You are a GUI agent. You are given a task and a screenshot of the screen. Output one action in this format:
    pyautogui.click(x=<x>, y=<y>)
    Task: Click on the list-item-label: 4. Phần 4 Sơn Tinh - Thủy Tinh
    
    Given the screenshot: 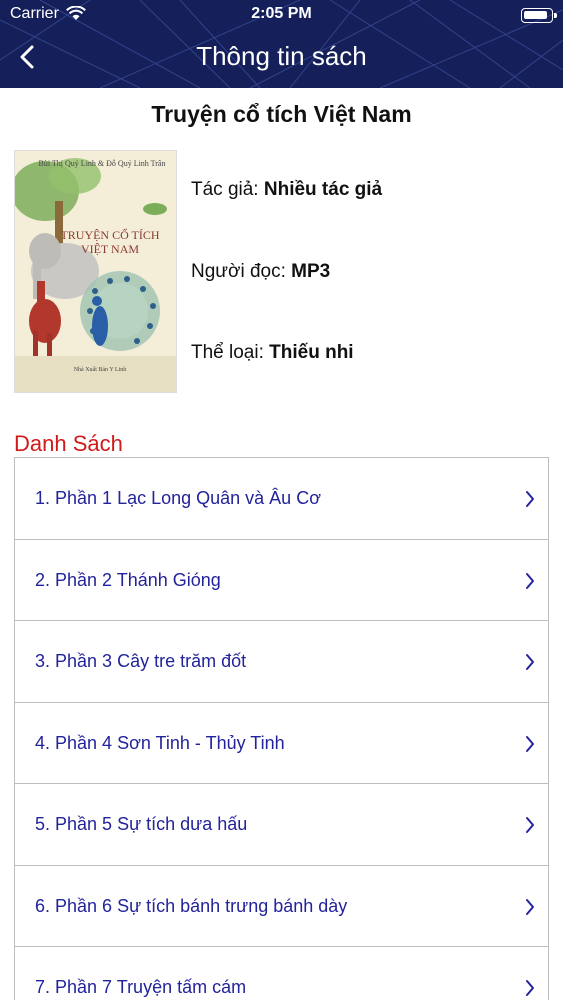 What is the action you would take?
    pyautogui.click(x=160, y=742)
    